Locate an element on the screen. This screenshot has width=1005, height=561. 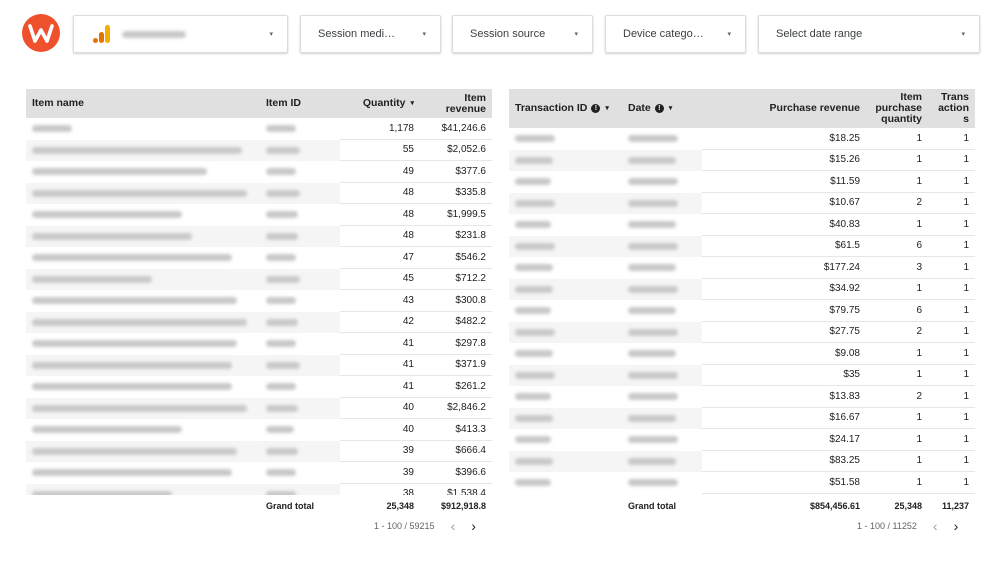
table-row: $27.75 2 1 is located at coordinates (742, 332).